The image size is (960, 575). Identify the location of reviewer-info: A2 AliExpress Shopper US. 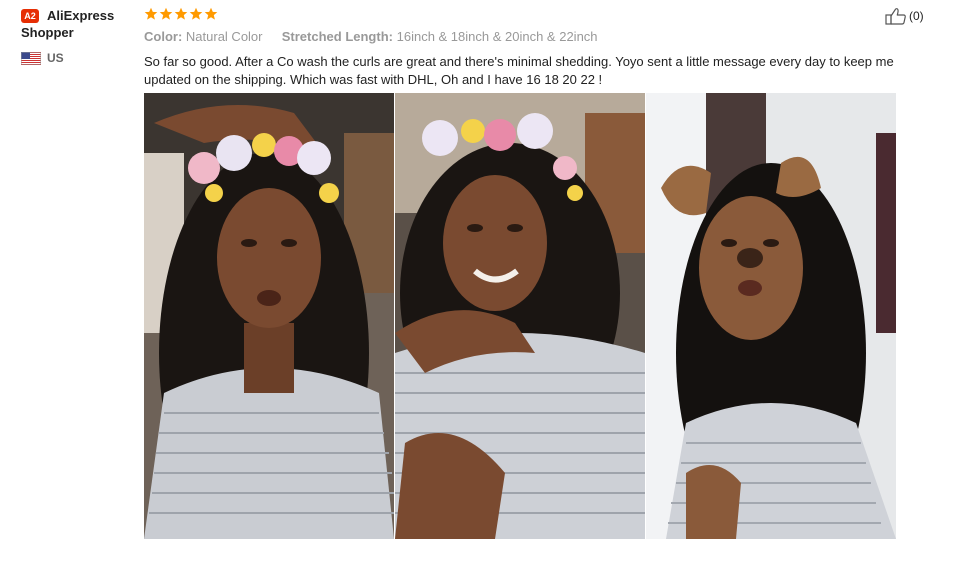
(81, 36).